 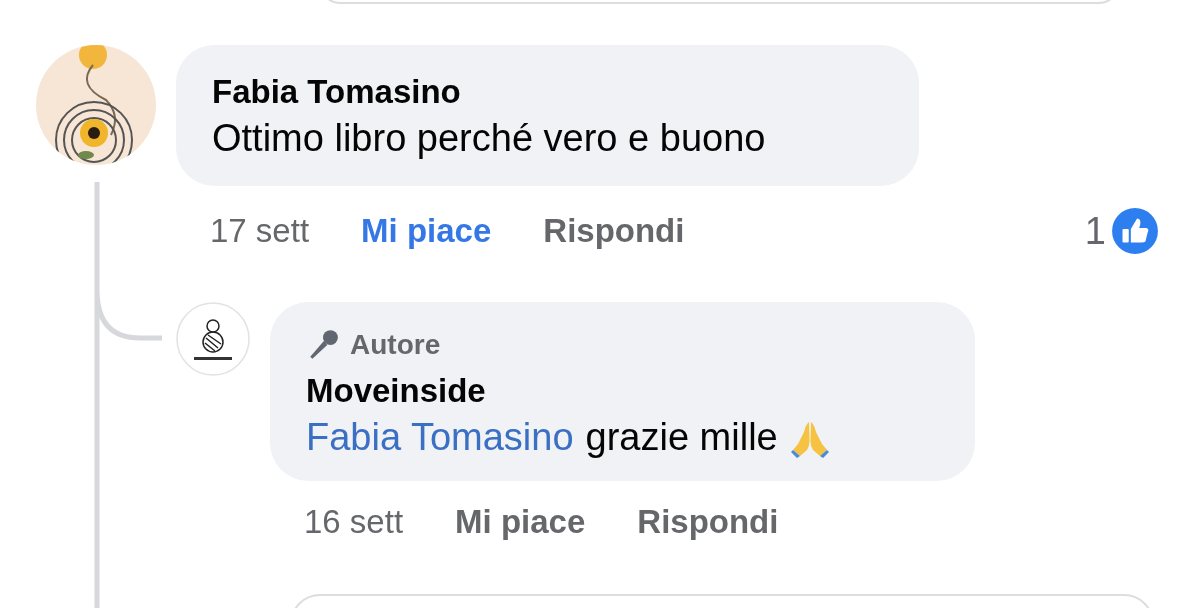 I want to click on thumbs-up-icon, so click(x=1135, y=231).